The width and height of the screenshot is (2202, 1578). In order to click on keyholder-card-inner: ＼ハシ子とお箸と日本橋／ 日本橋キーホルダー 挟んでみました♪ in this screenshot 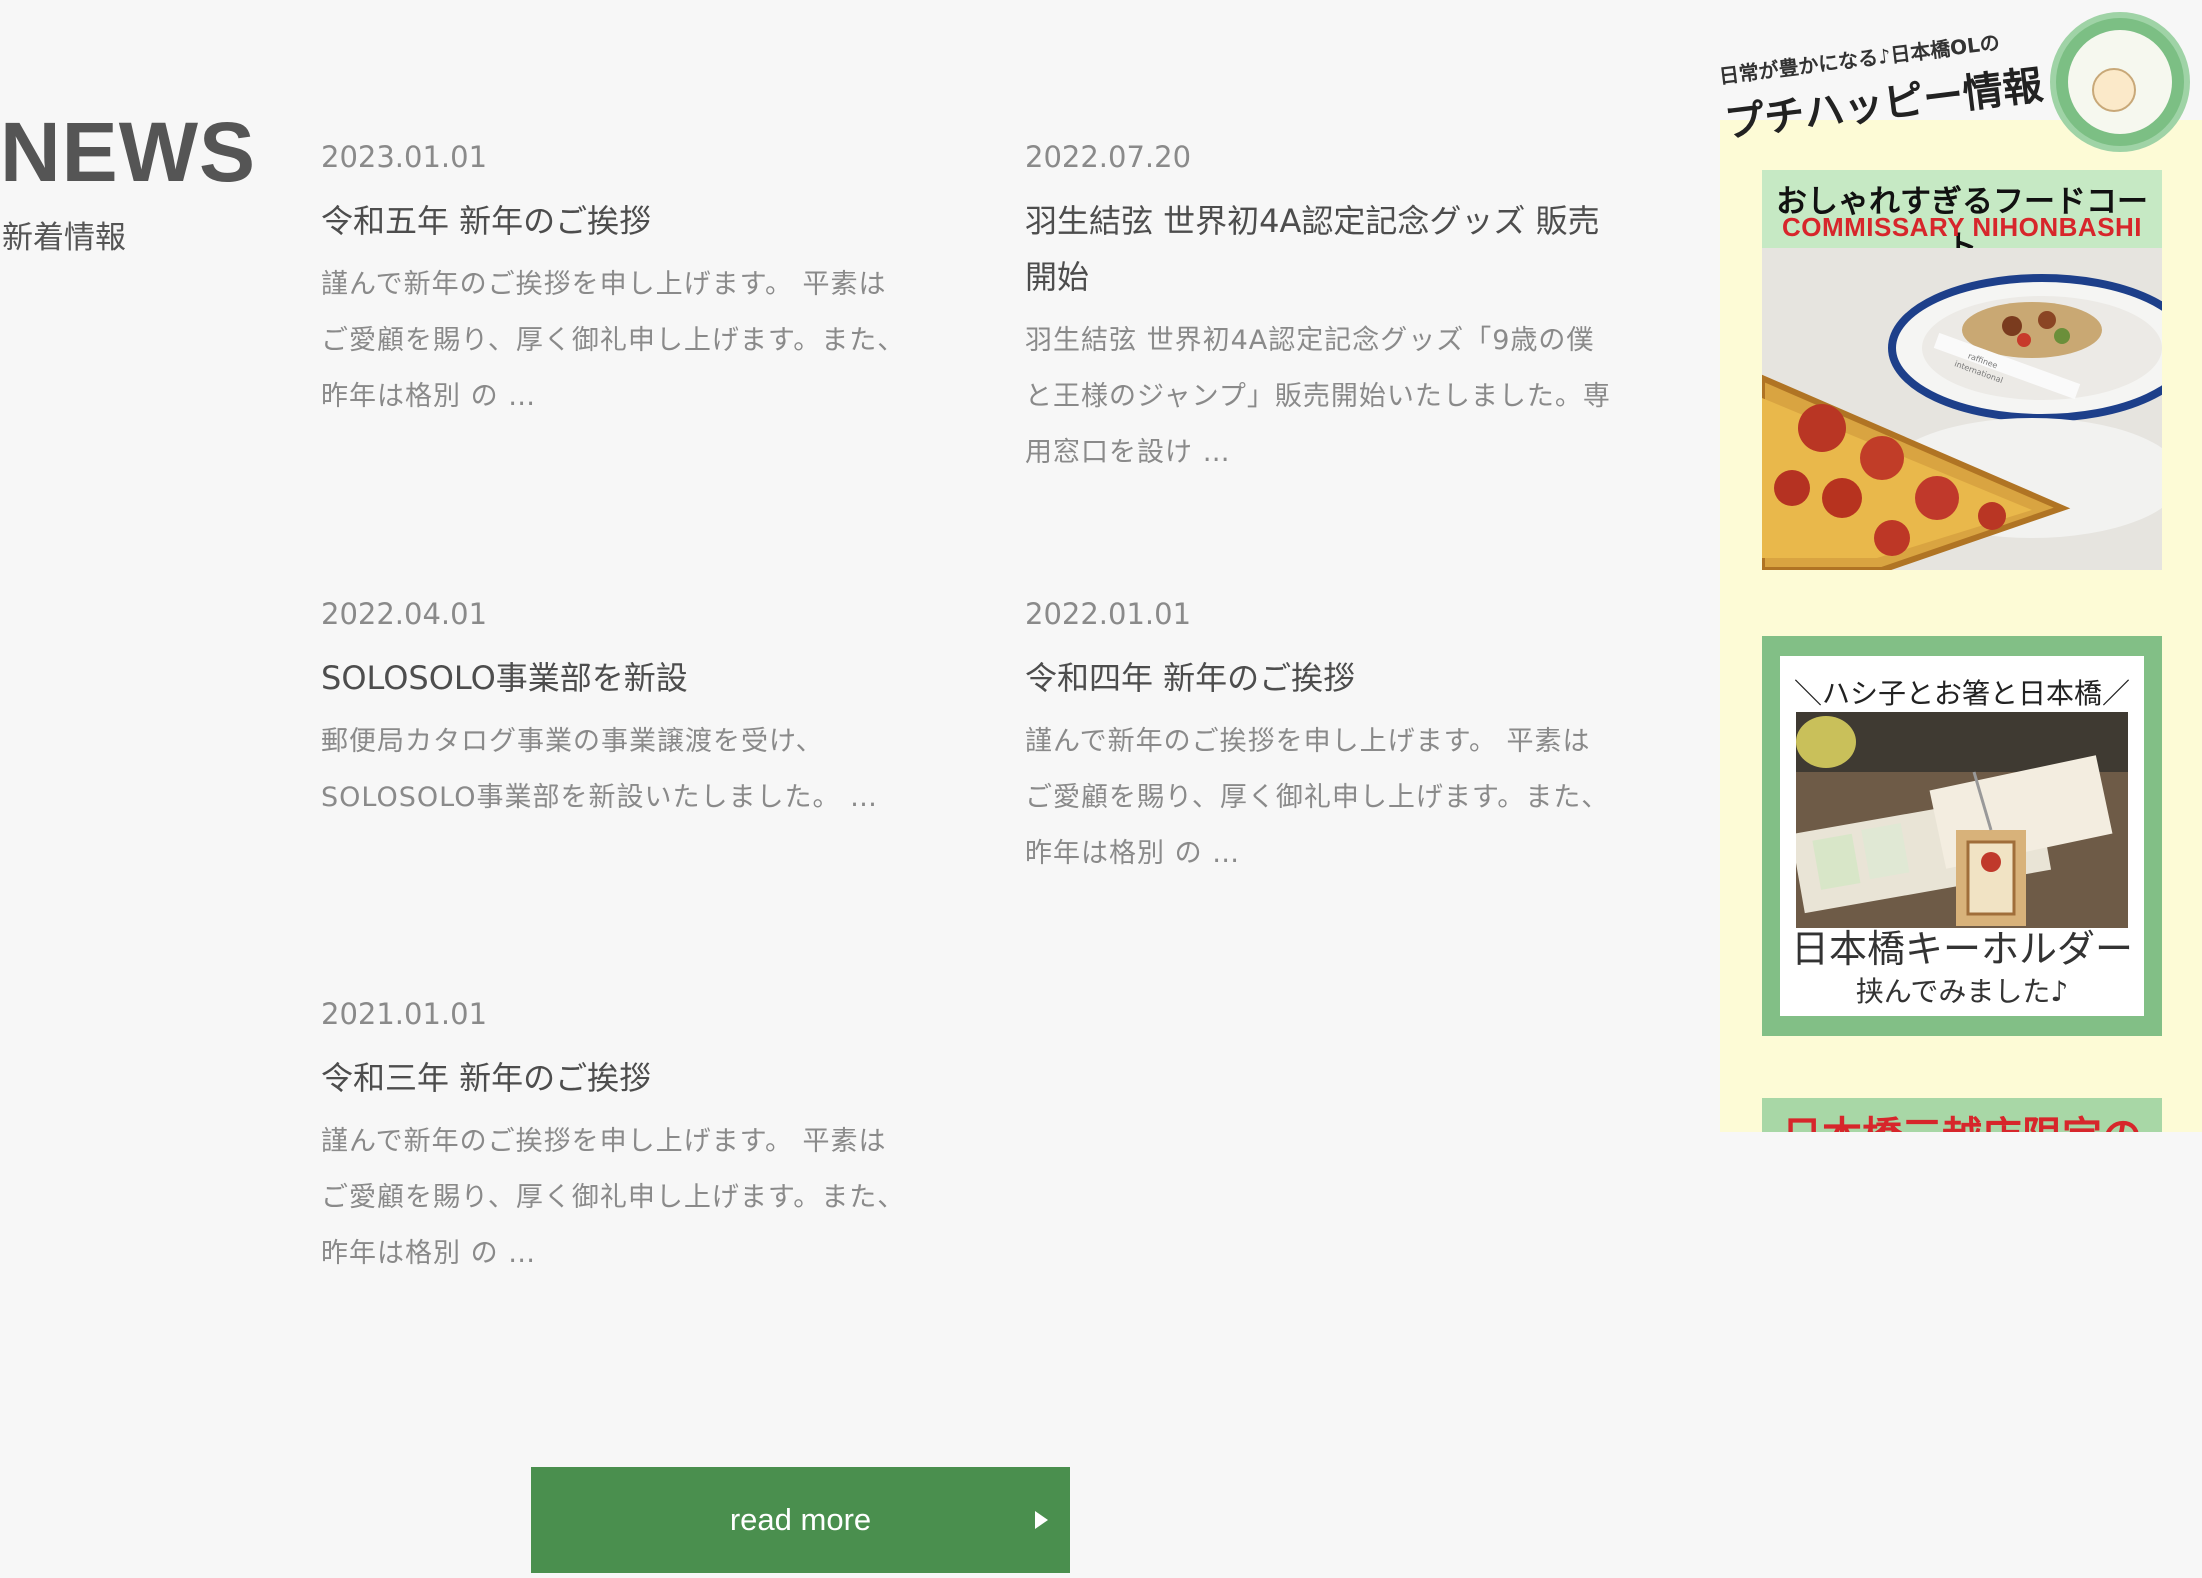, I will do `click(1962, 836)`.